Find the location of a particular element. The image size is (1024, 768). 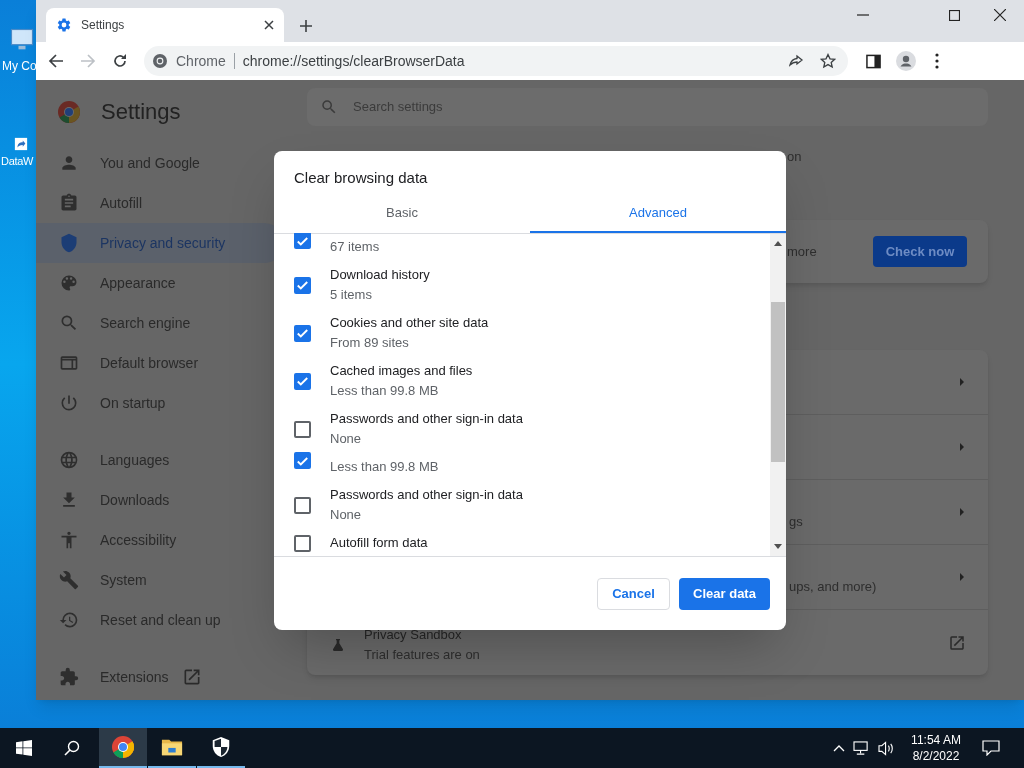

share-icon is located at coordinates (796, 61).